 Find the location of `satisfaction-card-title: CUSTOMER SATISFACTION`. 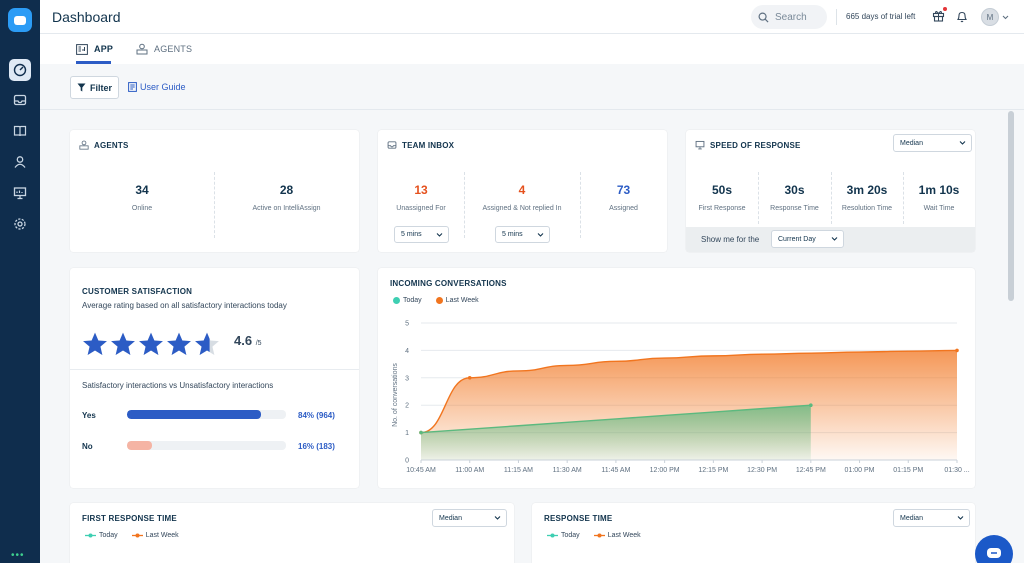

satisfaction-card-title: CUSTOMER SATISFACTION is located at coordinates (137, 291).